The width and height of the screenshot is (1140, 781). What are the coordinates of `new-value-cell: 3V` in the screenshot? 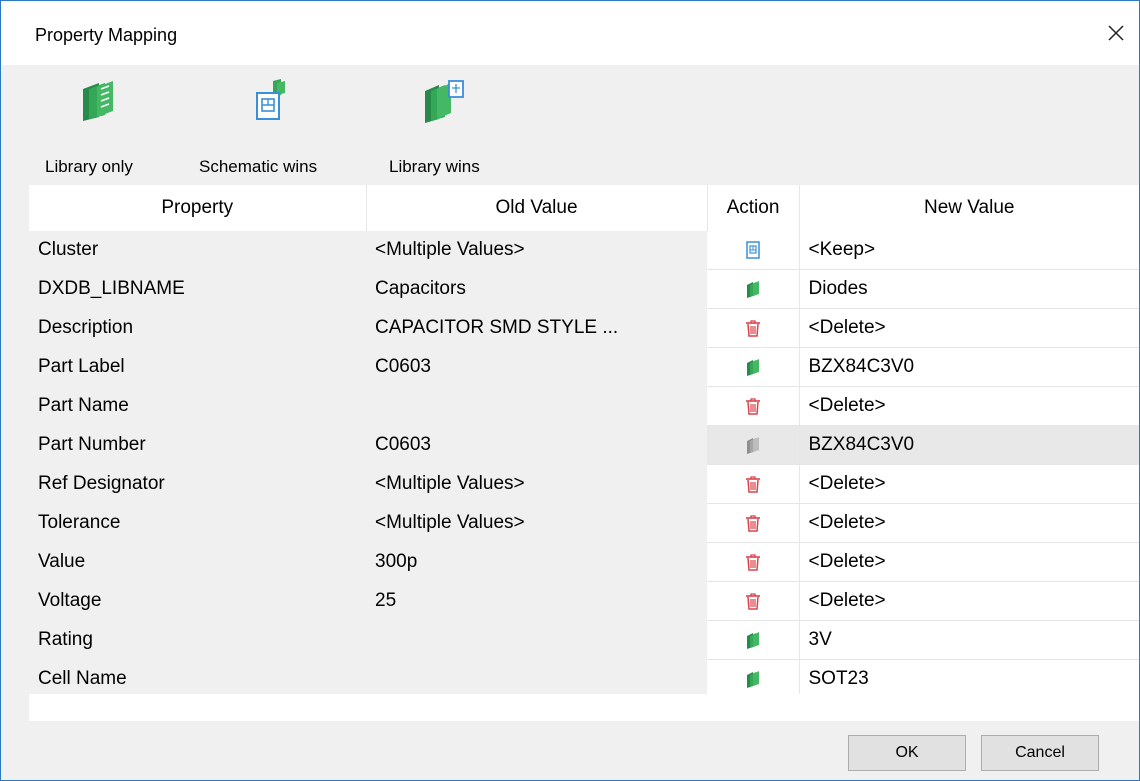 It's located at (969, 640).